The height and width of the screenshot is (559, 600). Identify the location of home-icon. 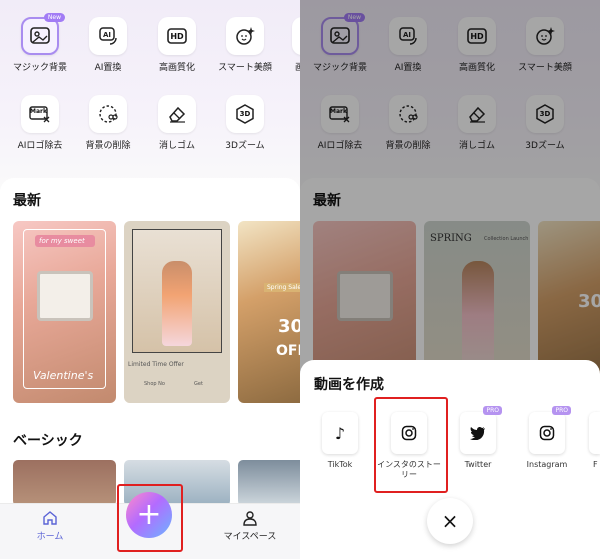
(50, 518).